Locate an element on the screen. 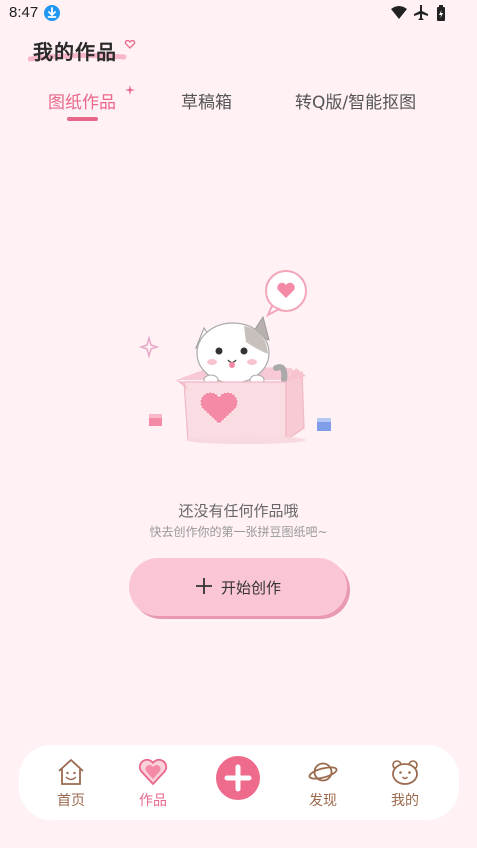  nav-mine: 我的 is located at coordinates (405, 782).